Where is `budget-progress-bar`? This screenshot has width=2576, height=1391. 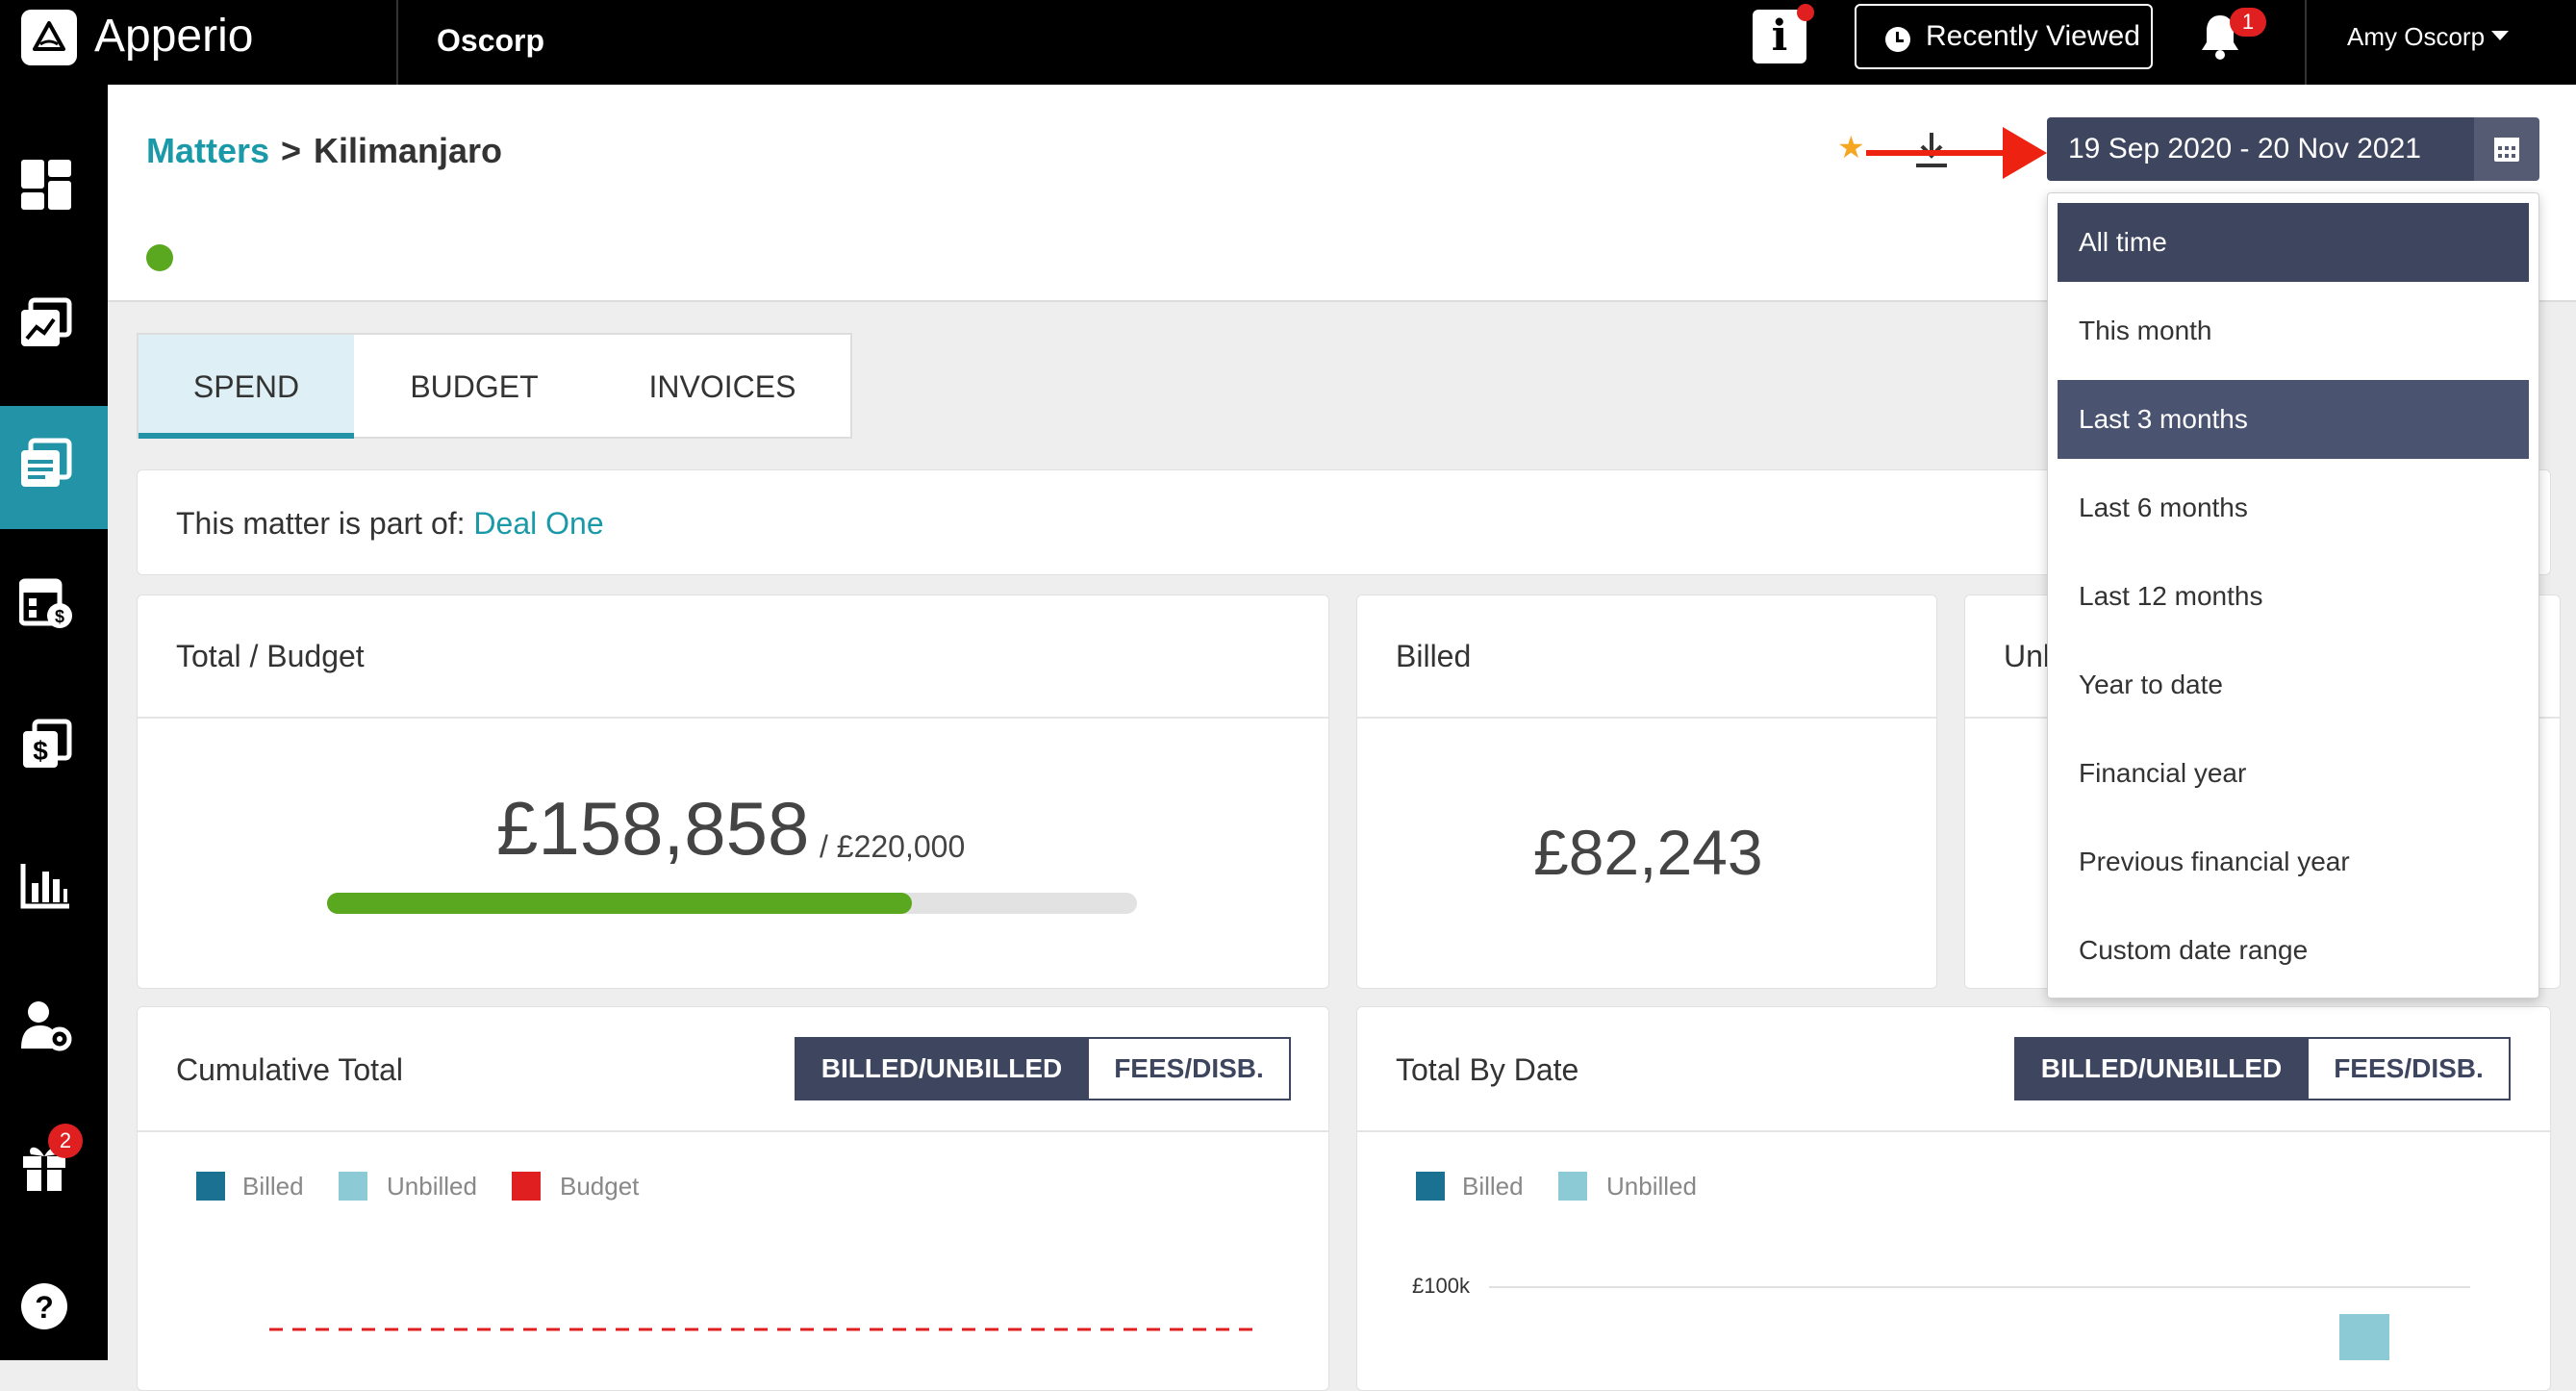 budget-progress-bar is located at coordinates (732, 903).